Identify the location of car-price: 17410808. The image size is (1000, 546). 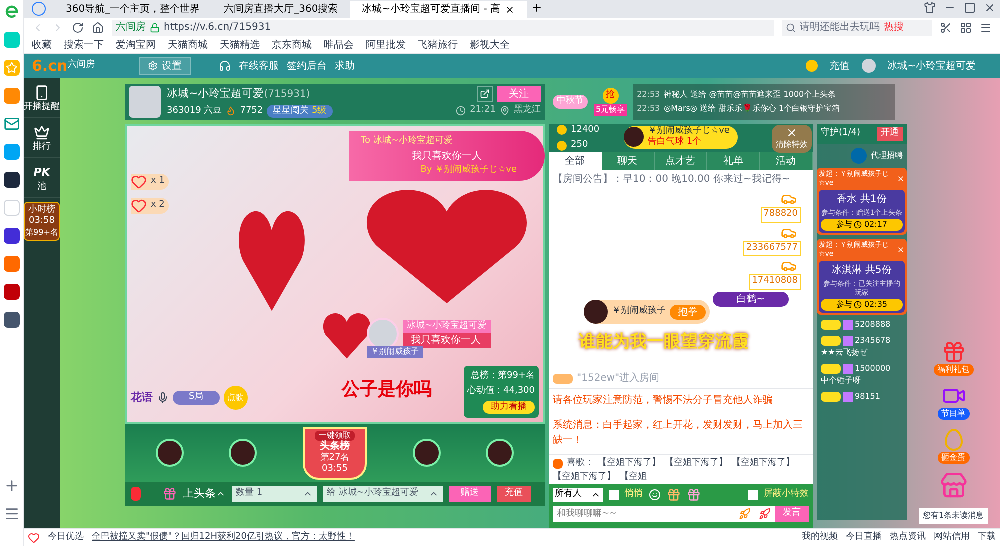
(775, 282).